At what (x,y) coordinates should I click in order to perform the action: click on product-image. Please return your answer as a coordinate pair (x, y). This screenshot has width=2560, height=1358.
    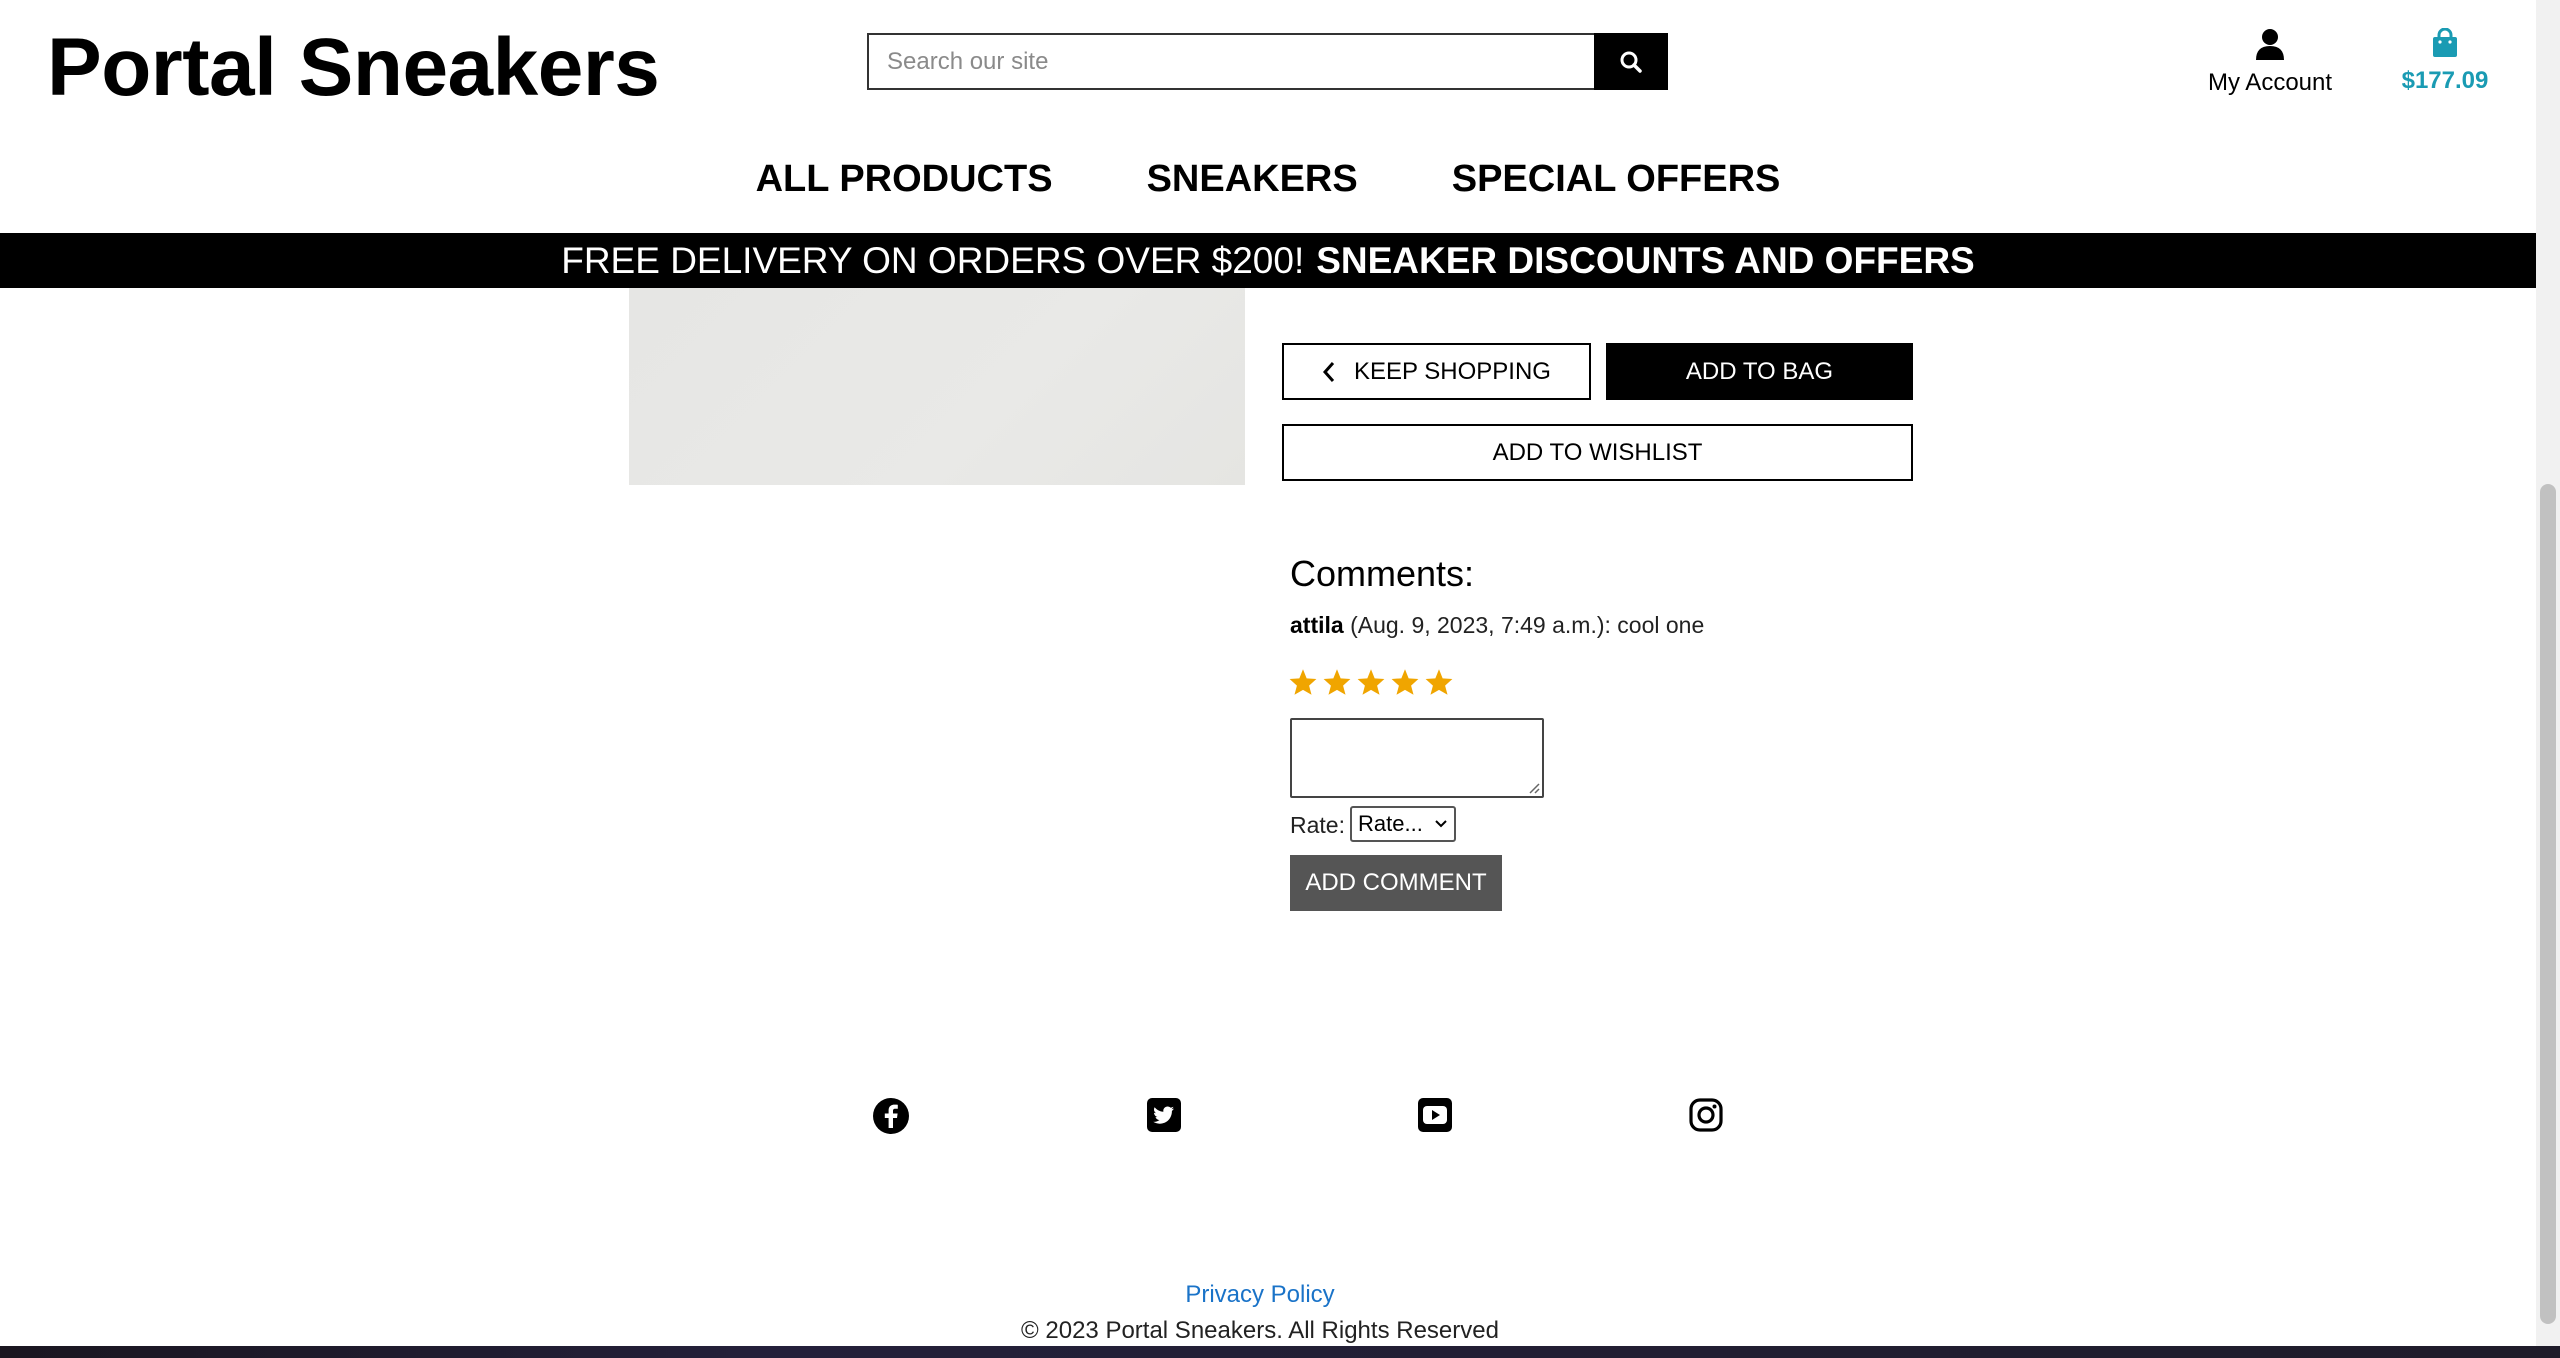
    Looking at the image, I should click on (937, 386).